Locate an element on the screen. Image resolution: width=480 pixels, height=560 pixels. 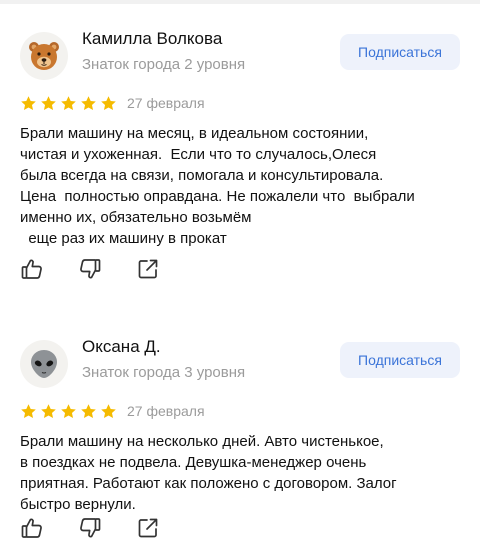
review-text-line: именно их, обязательно возьмём is located at coordinates (136, 217).